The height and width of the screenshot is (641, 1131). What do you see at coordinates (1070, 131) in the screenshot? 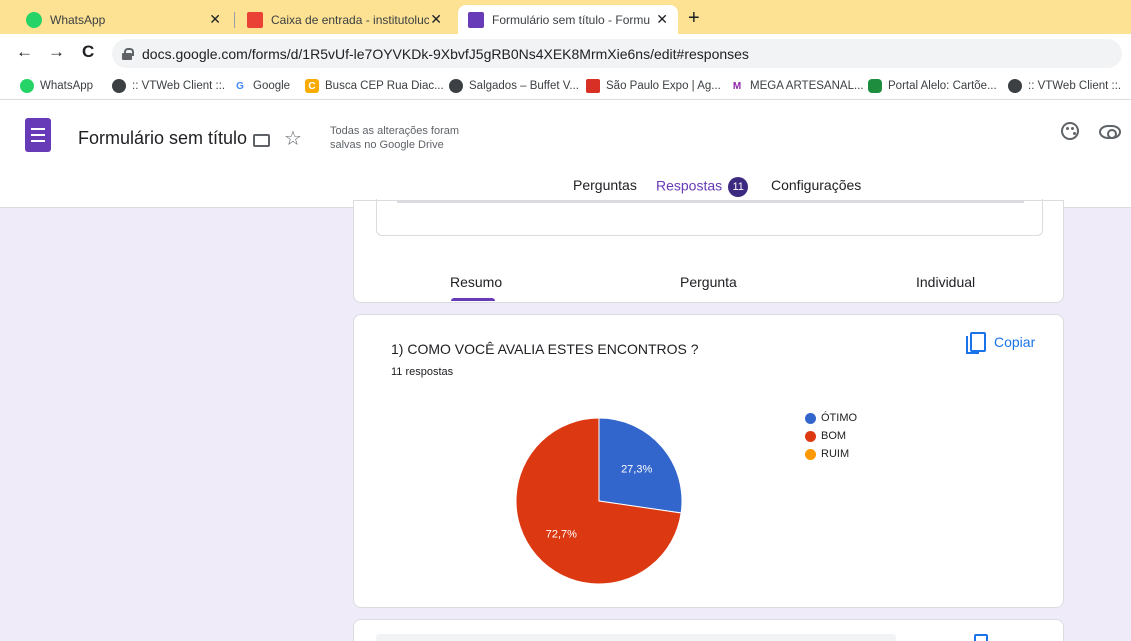
I see `palette-icon` at bounding box center [1070, 131].